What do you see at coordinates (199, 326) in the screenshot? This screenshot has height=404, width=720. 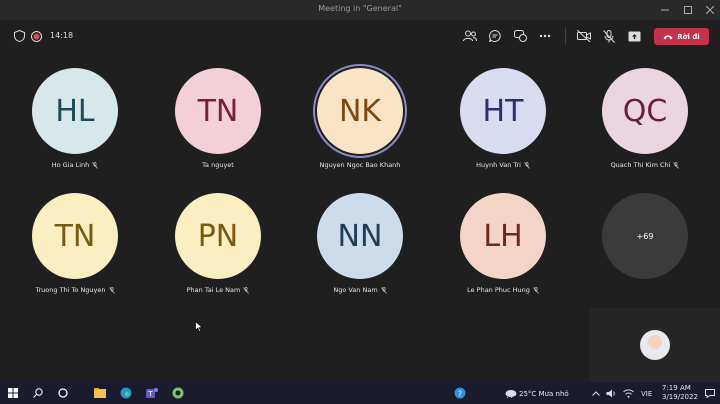 I see `cursor-icon` at bounding box center [199, 326].